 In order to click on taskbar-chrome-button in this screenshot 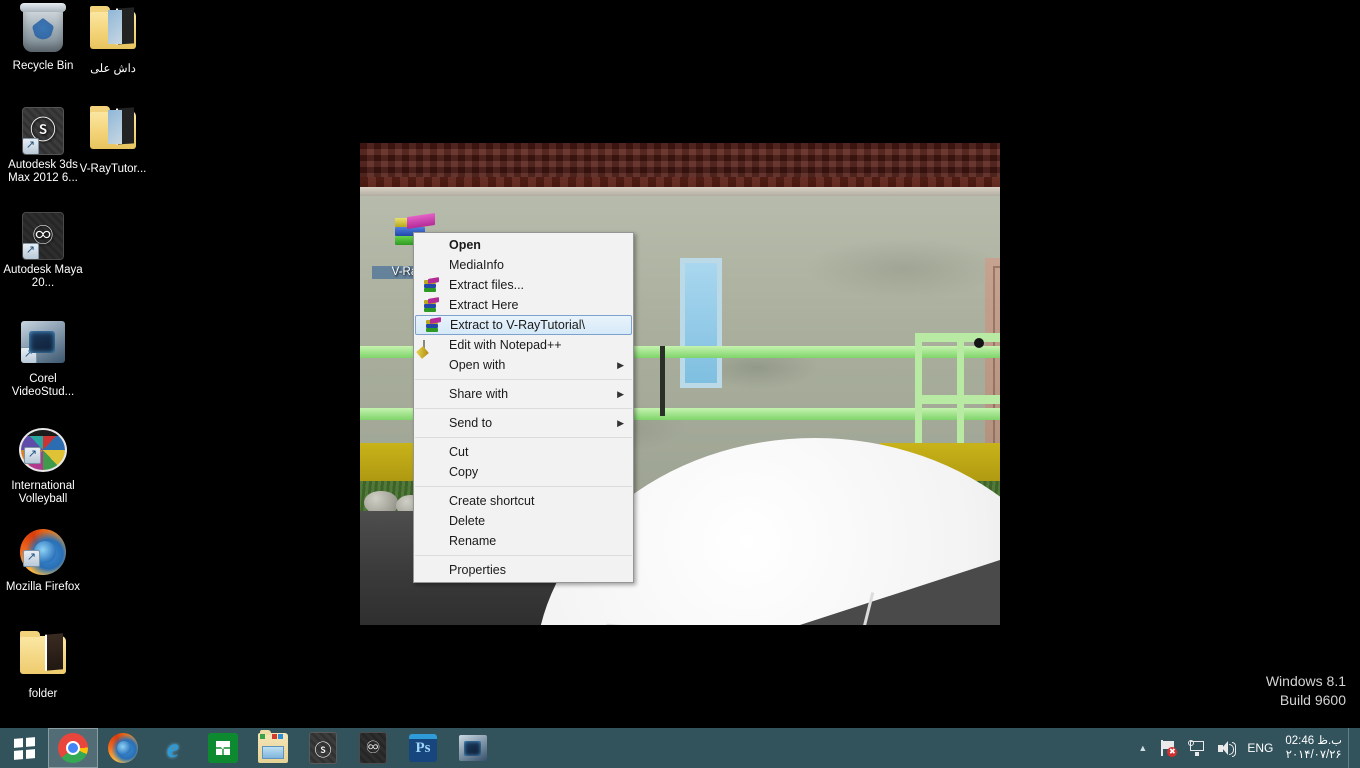, I will do `click(73, 748)`.